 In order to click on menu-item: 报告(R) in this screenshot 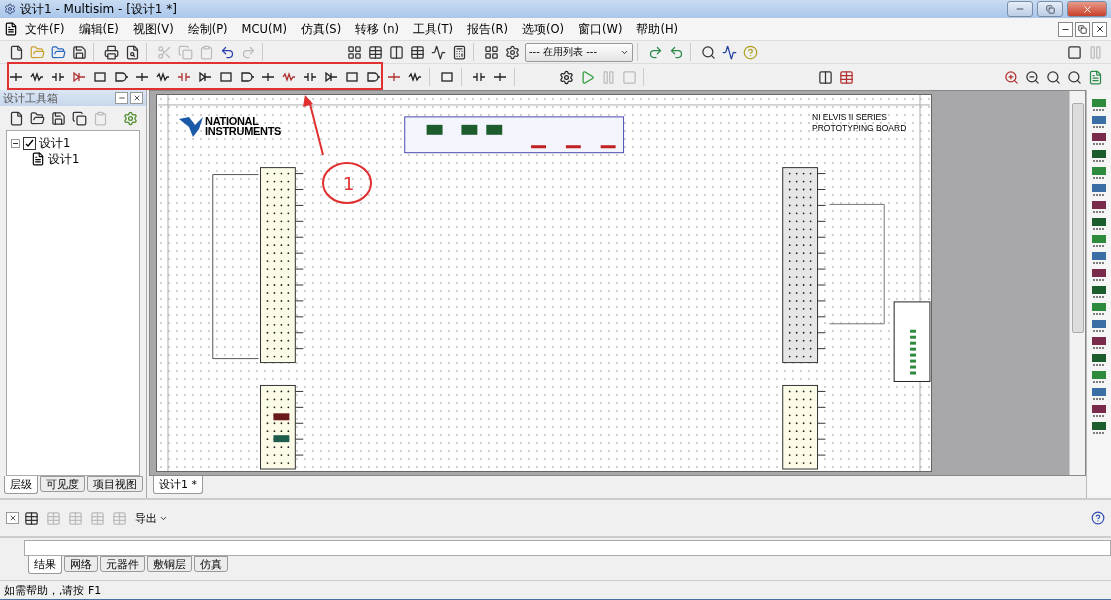, I will do `click(488, 29)`.